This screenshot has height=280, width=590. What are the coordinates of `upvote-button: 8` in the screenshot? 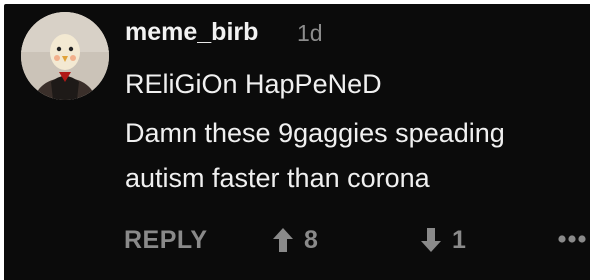 It's located at (295, 240).